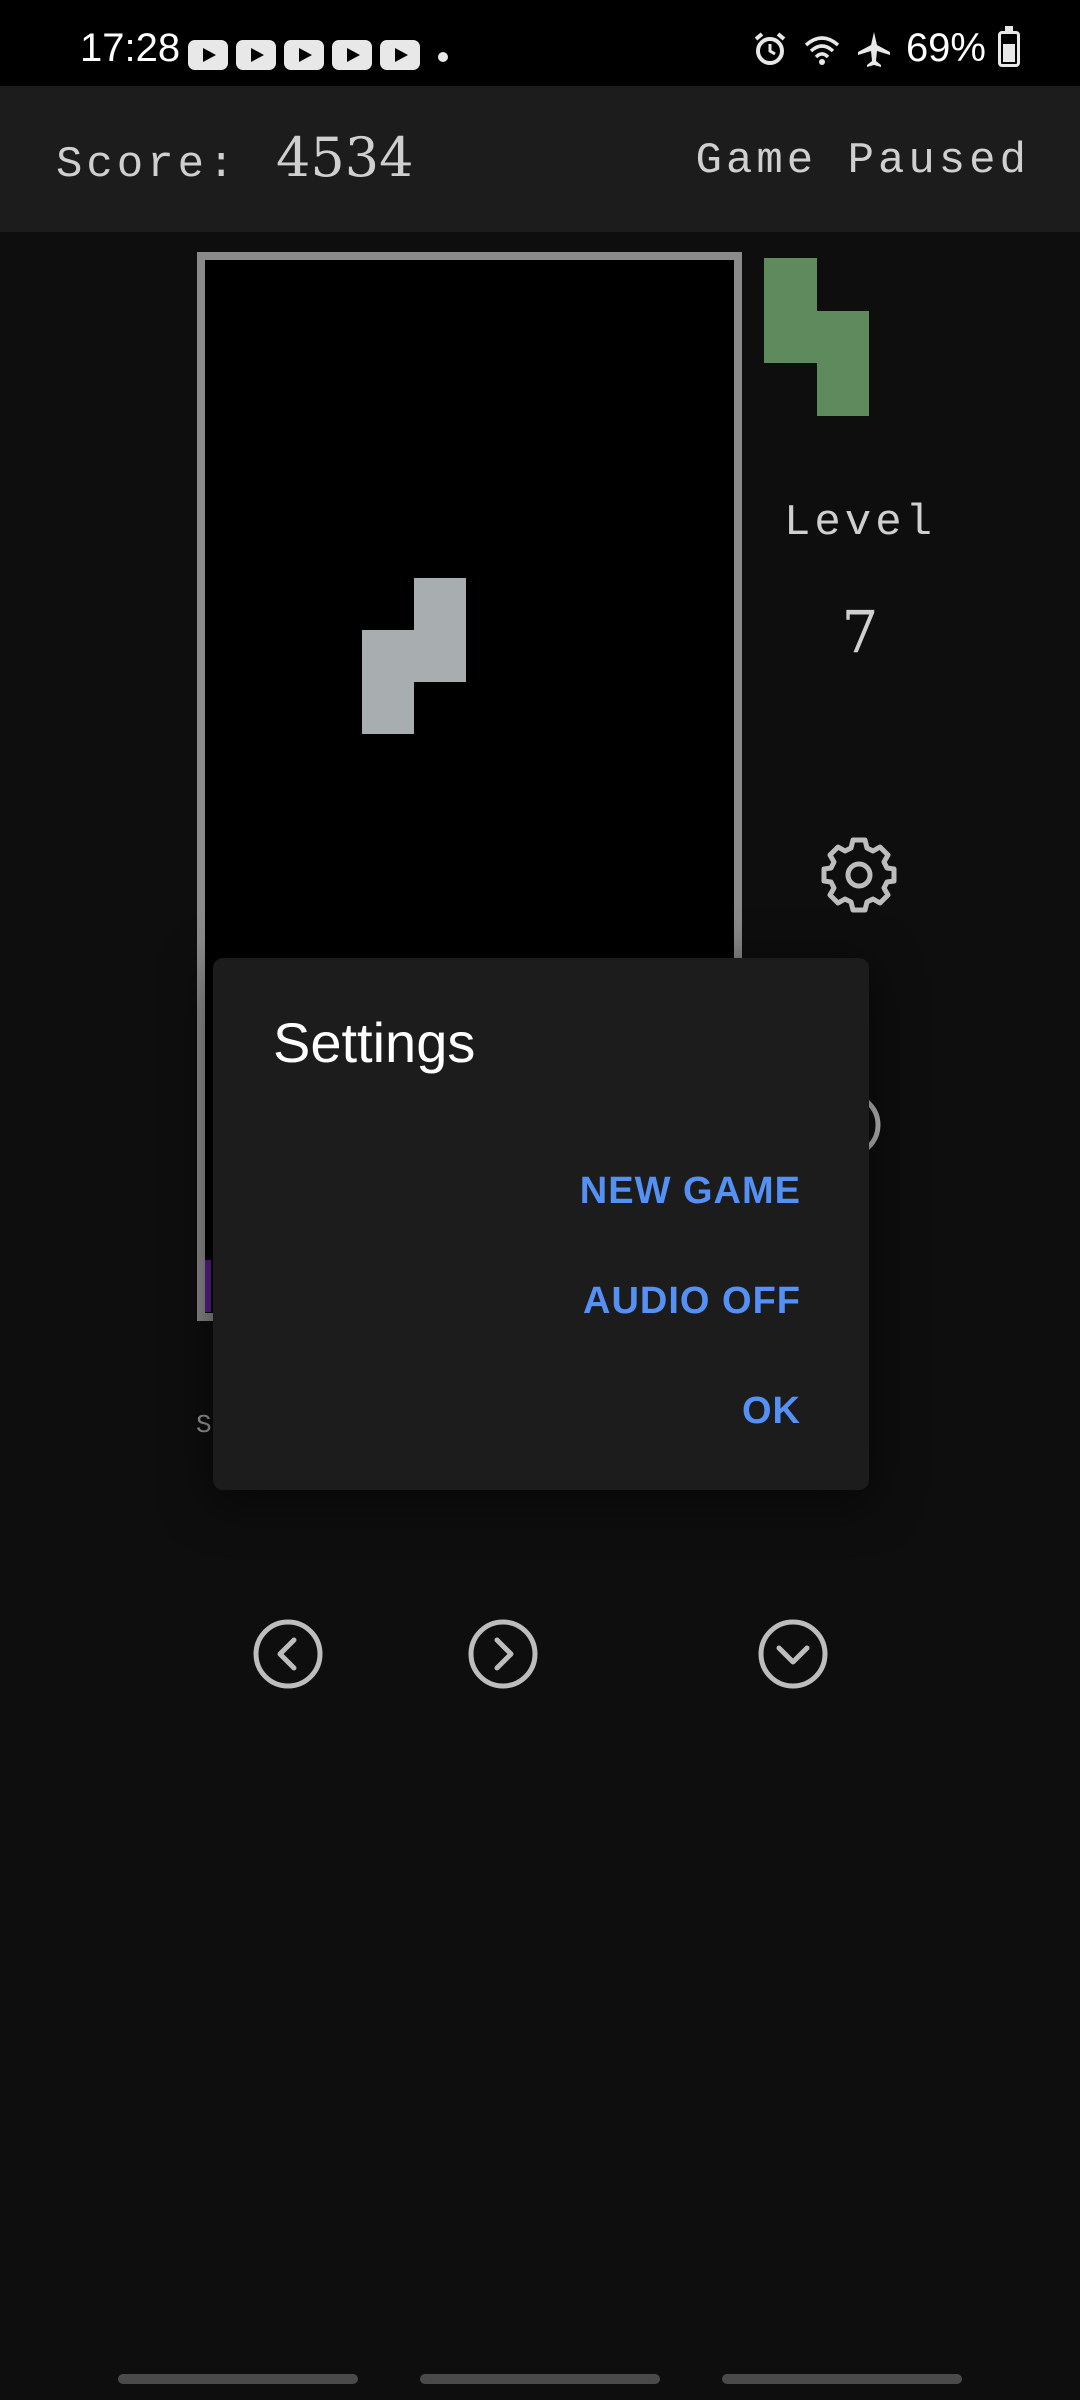 The width and height of the screenshot is (1080, 2400). Describe the element at coordinates (945, 48) in the screenshot. I see `battery-percent: 69%` at that location.